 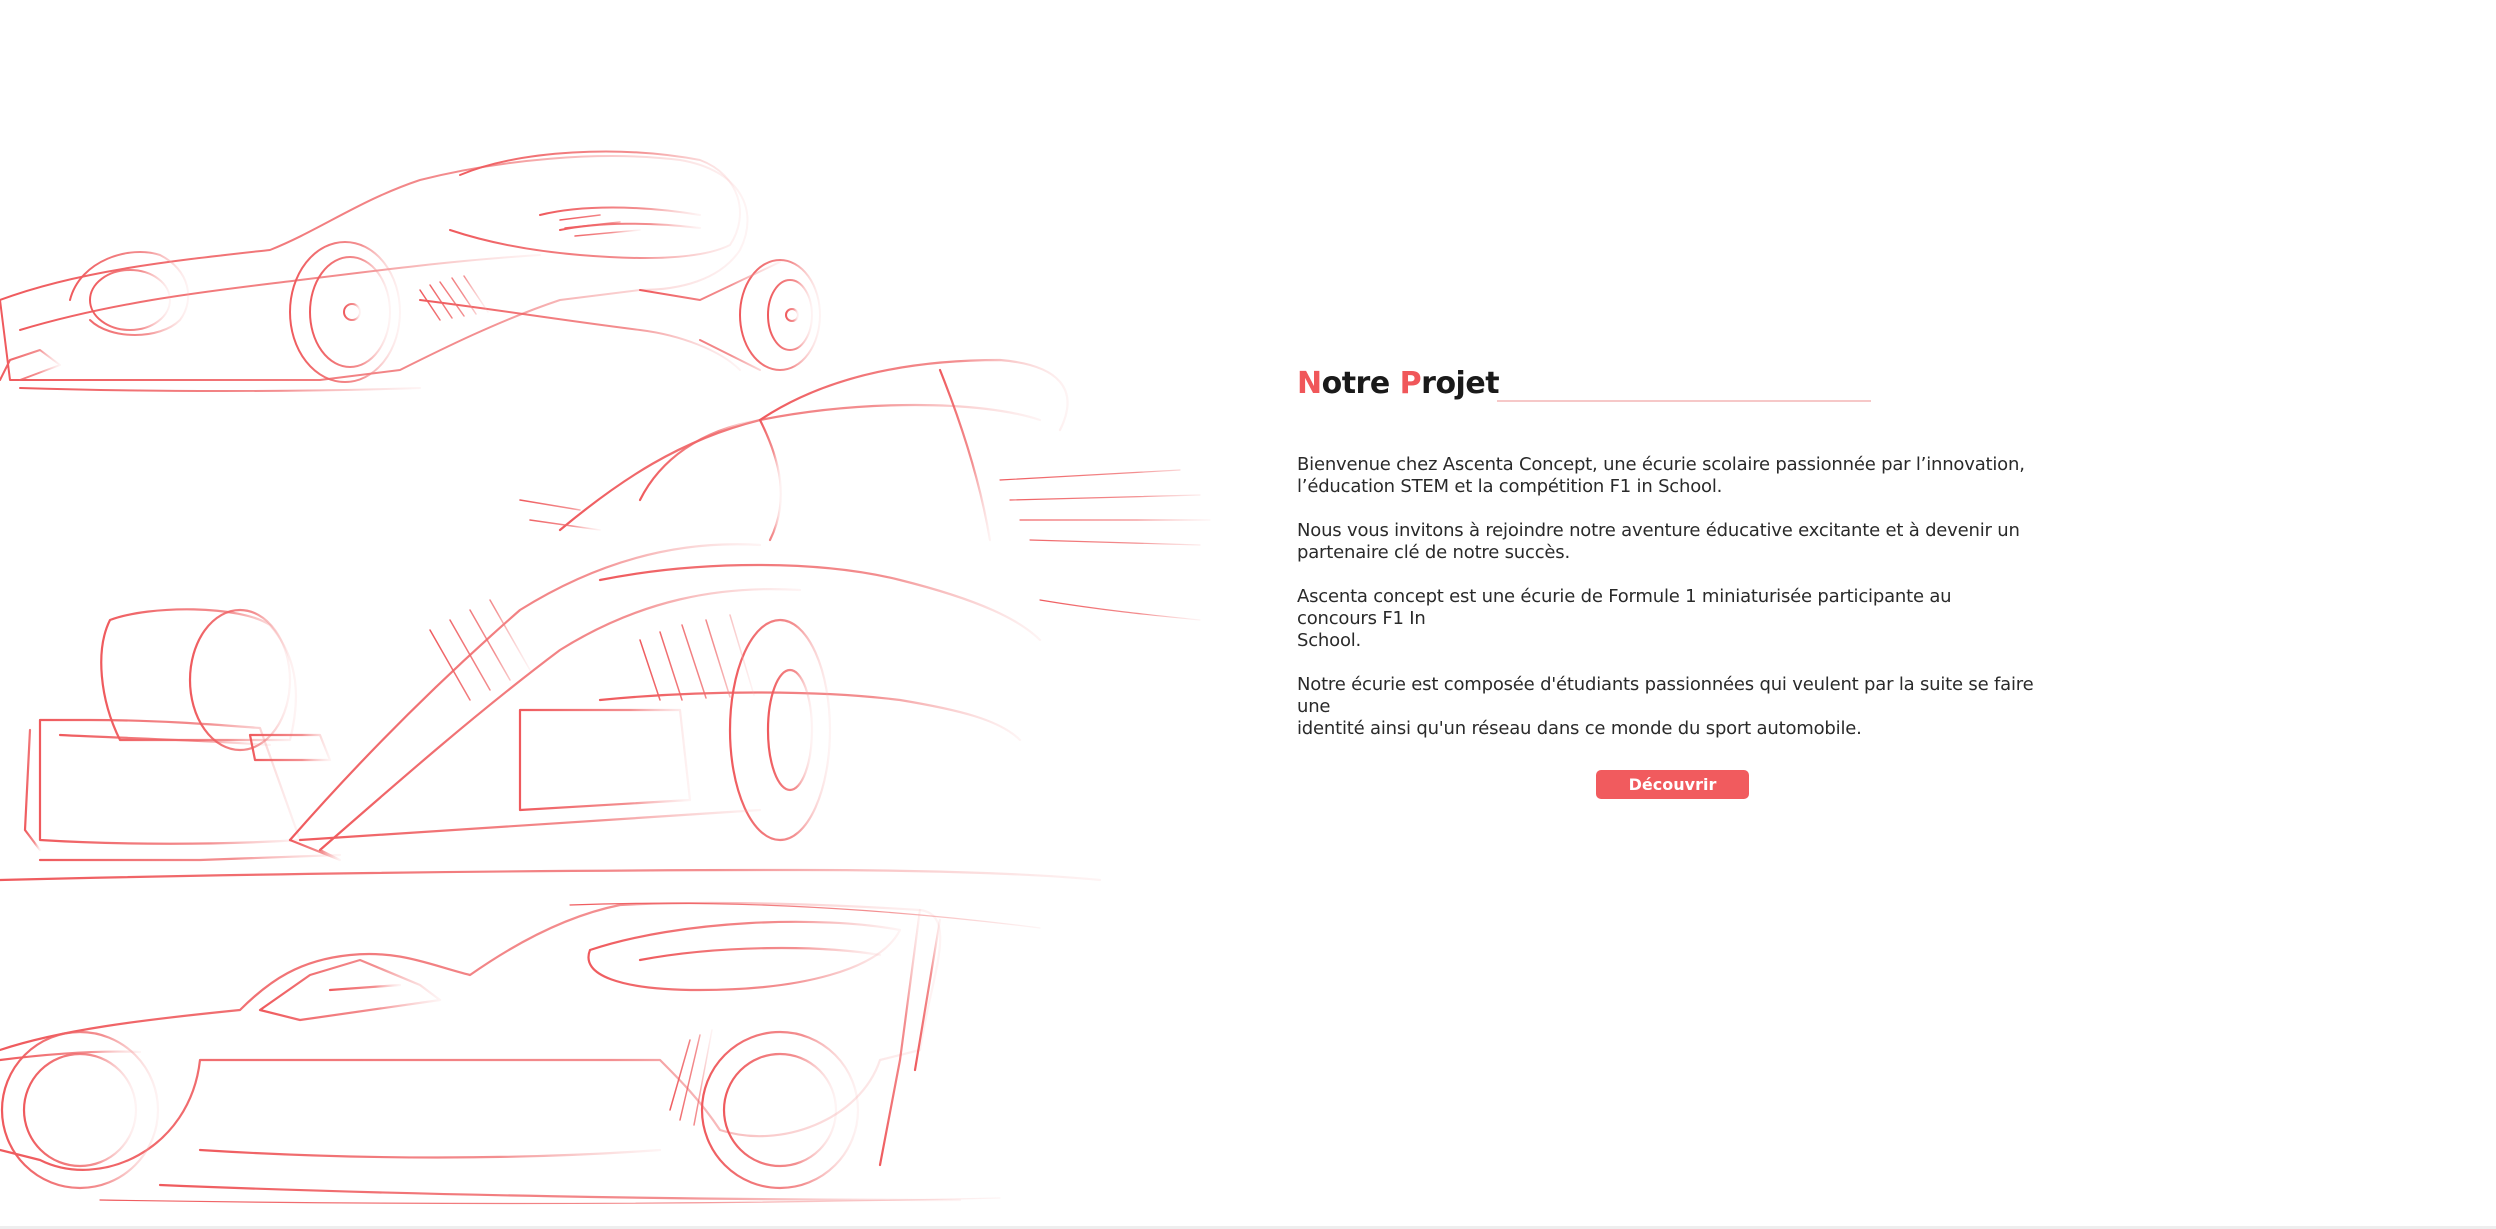 I want to click on title-part: N, so click(x=1309, y=383).